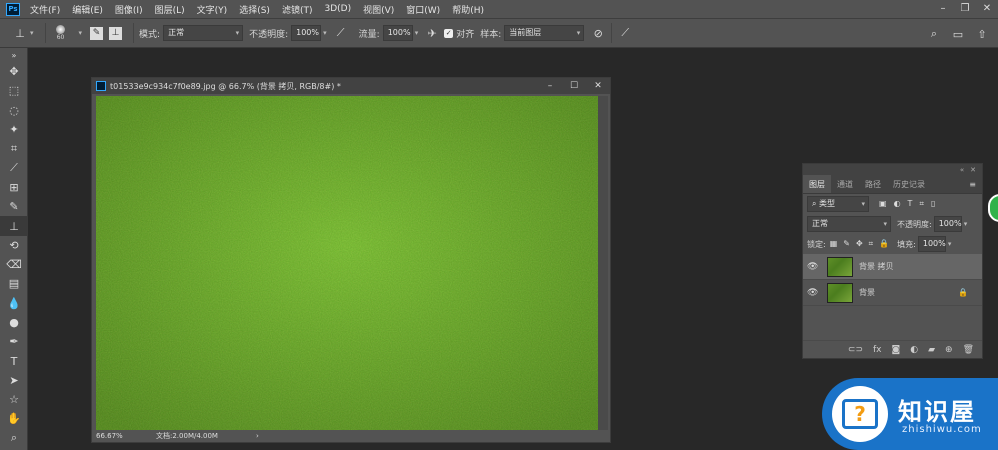  Describe the element at coordinates (257, 436) in the screenshot. I see `chevron-right-icon: ›` at that location.